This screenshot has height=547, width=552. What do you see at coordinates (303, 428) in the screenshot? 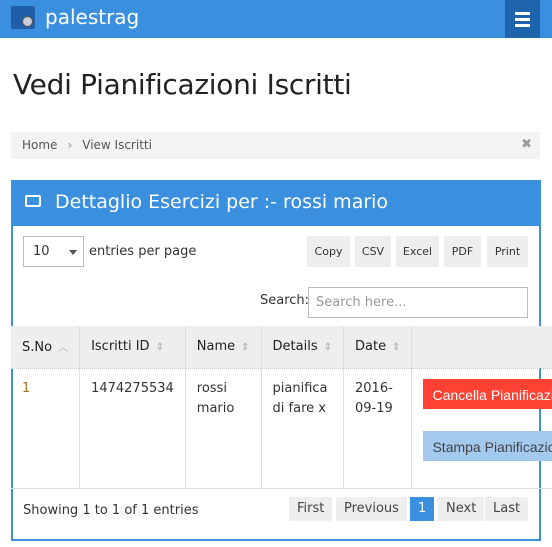
I see `cell-details: pianifica di fare x` at bounding box center [303, 428].